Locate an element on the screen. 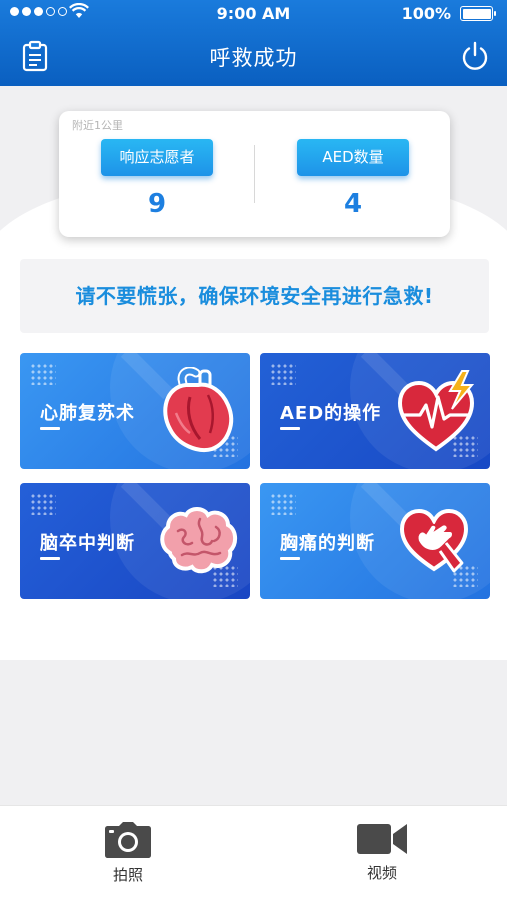 This screenshot has width=507, height=900. navbar: 呼救成功 is located at coordinates (253, 56).